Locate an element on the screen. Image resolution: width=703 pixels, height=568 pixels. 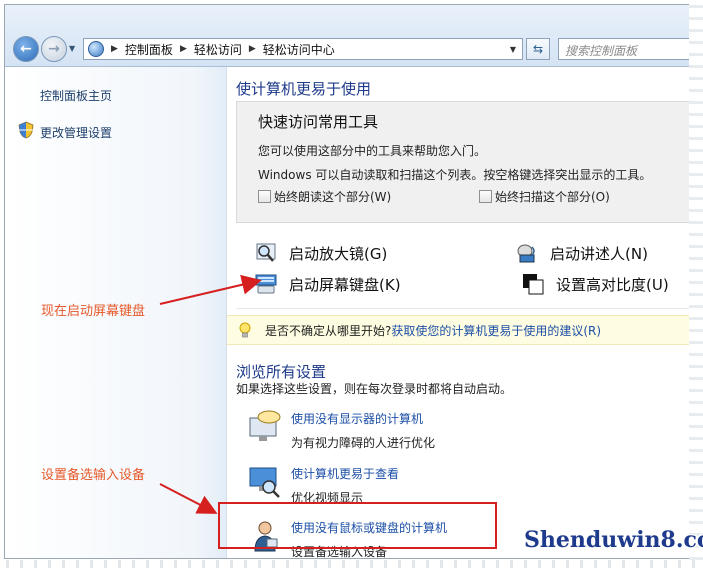
start-narrator-button: 启动讲述人(N) is located at coordinates (582, 253).